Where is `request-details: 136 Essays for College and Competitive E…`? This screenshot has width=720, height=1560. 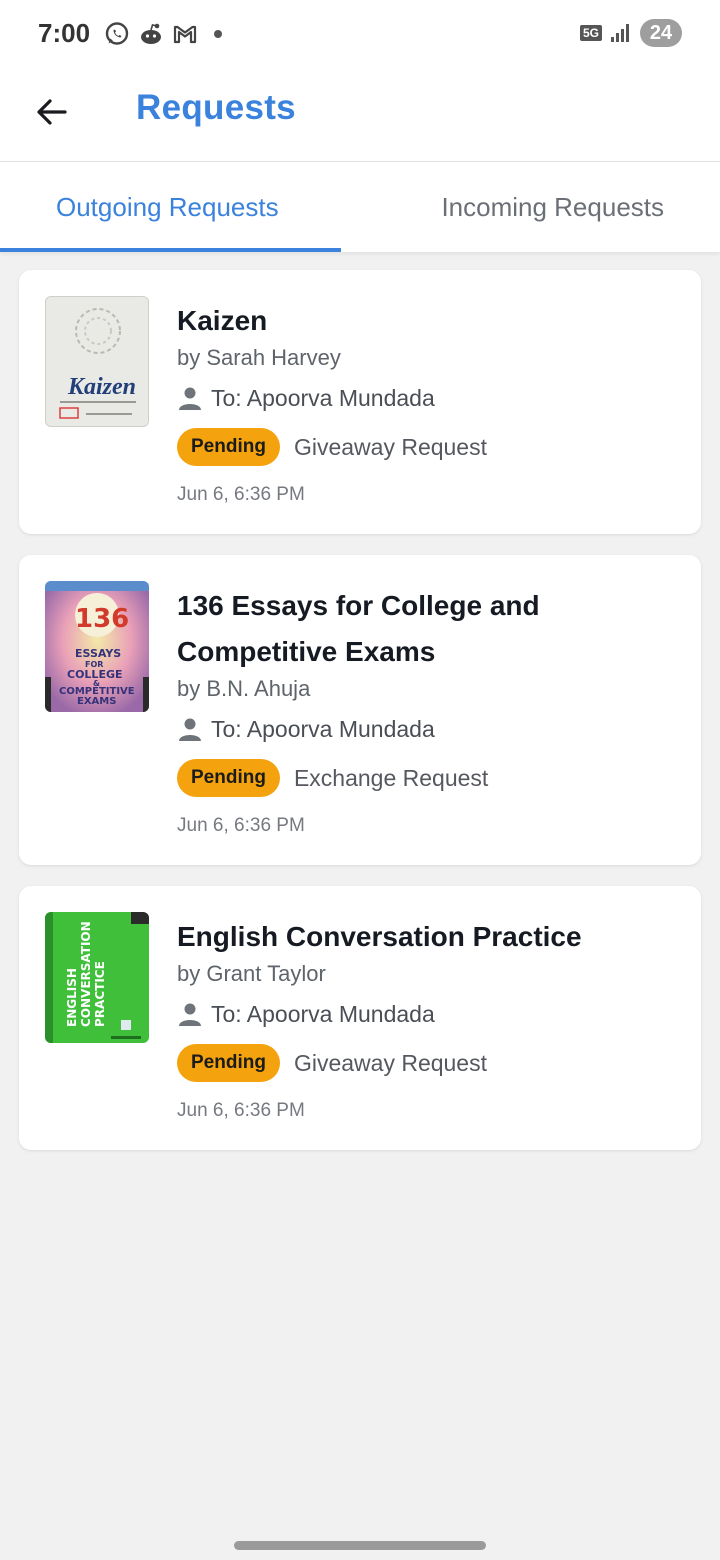 request-details: 136 Essays for College and Competitive E… is located at coordinates (429, 710).